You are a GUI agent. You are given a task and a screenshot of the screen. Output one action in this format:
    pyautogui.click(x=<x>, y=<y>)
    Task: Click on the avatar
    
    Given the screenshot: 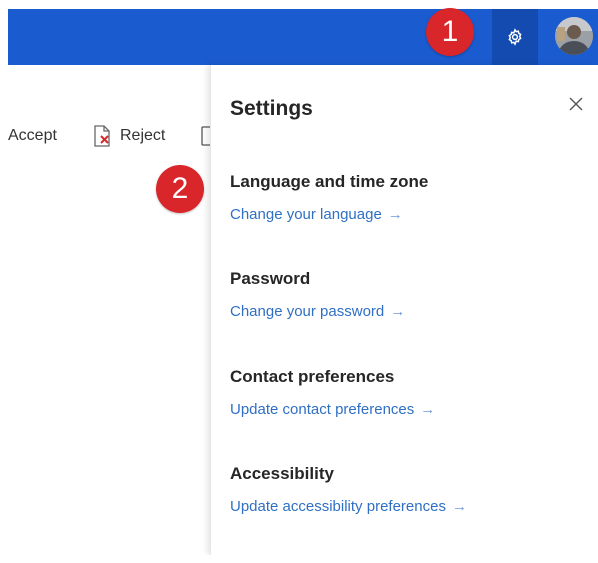 What is the action you would take?
    pyautogui.click(x=574, y=36)
    